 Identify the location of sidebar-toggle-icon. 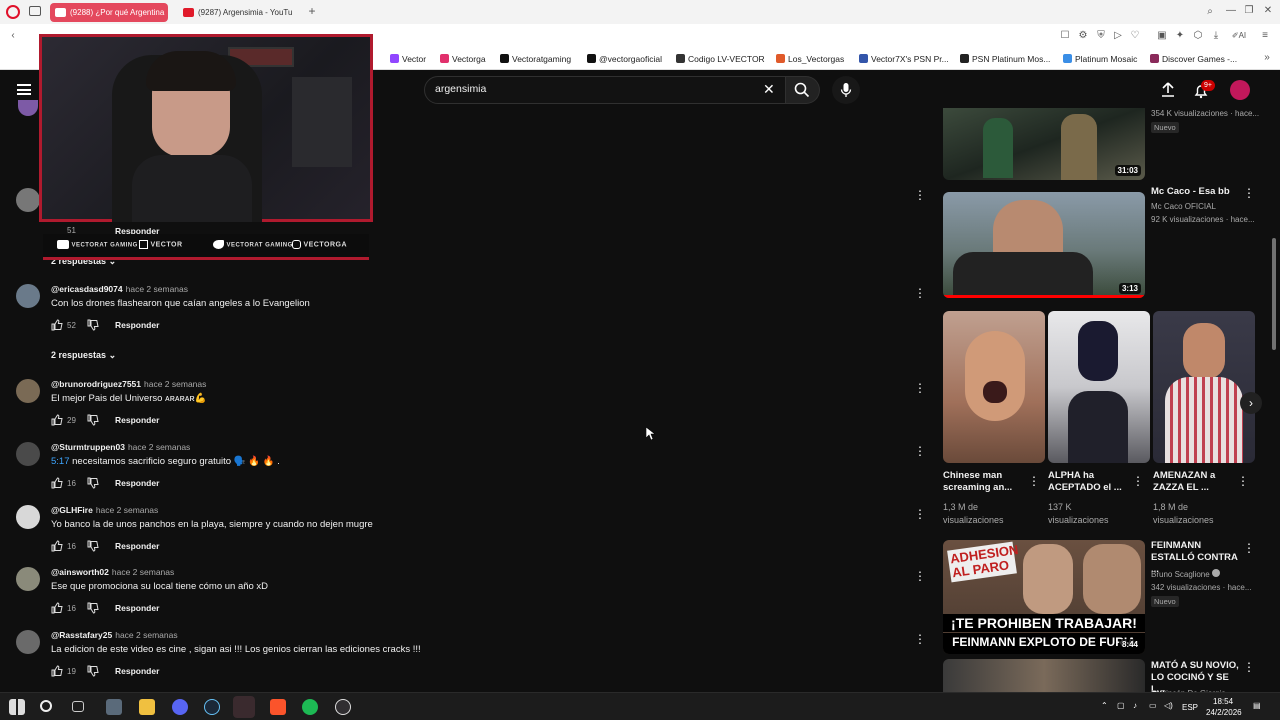
(35, 11).